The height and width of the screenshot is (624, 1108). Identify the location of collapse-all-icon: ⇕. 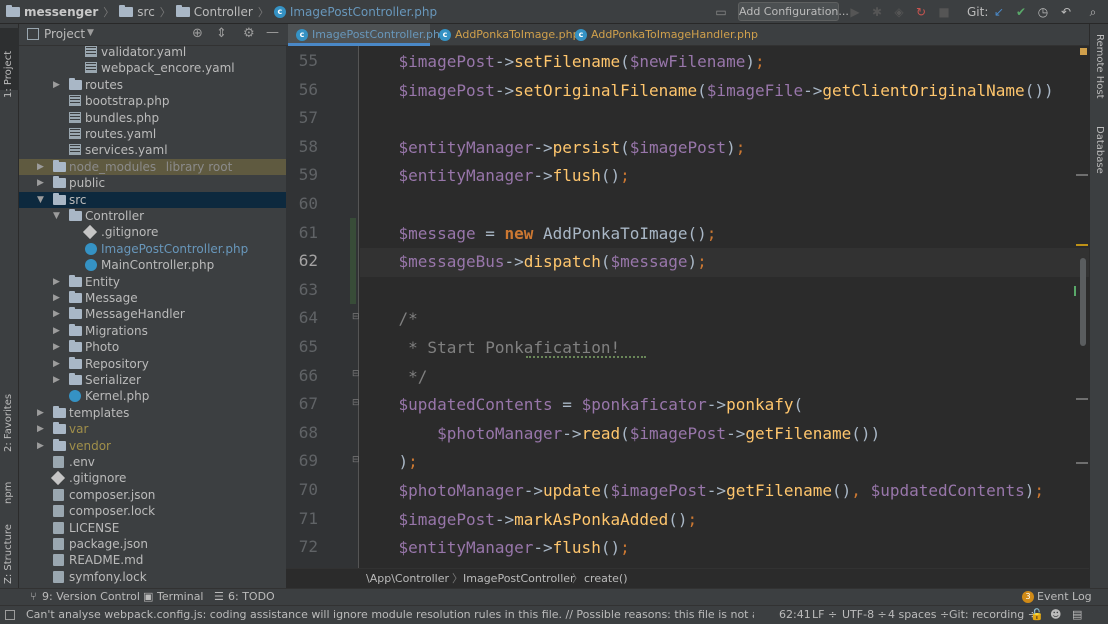
(221, 33).